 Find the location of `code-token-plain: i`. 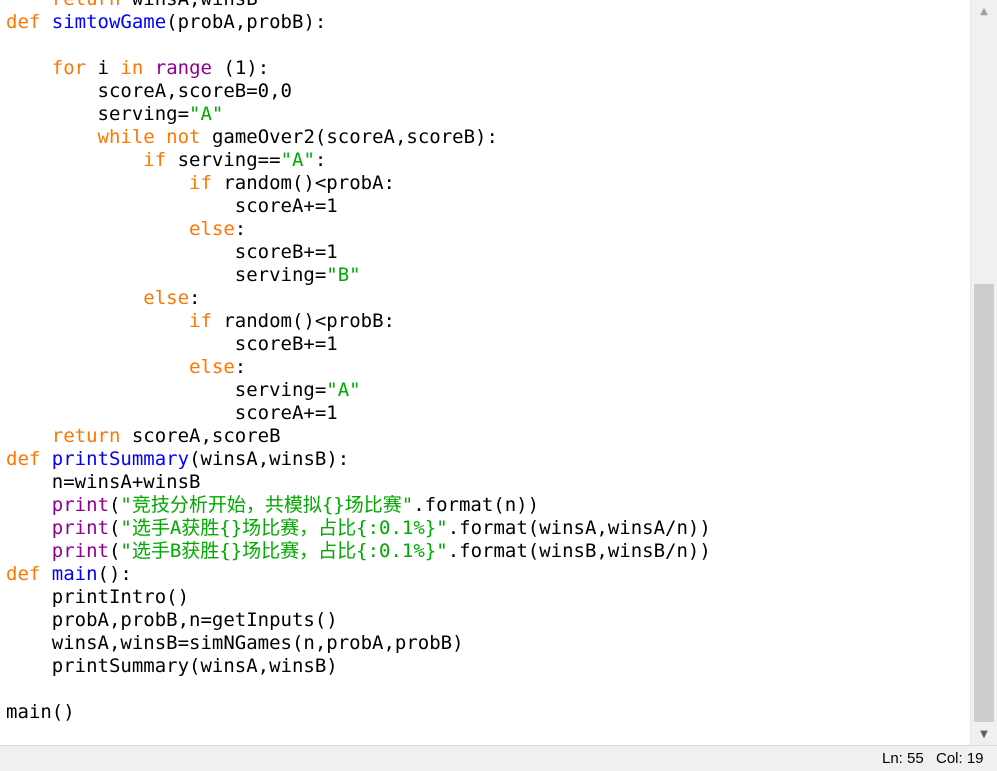

code-token-plain: i is located at coordinates (103, 68).